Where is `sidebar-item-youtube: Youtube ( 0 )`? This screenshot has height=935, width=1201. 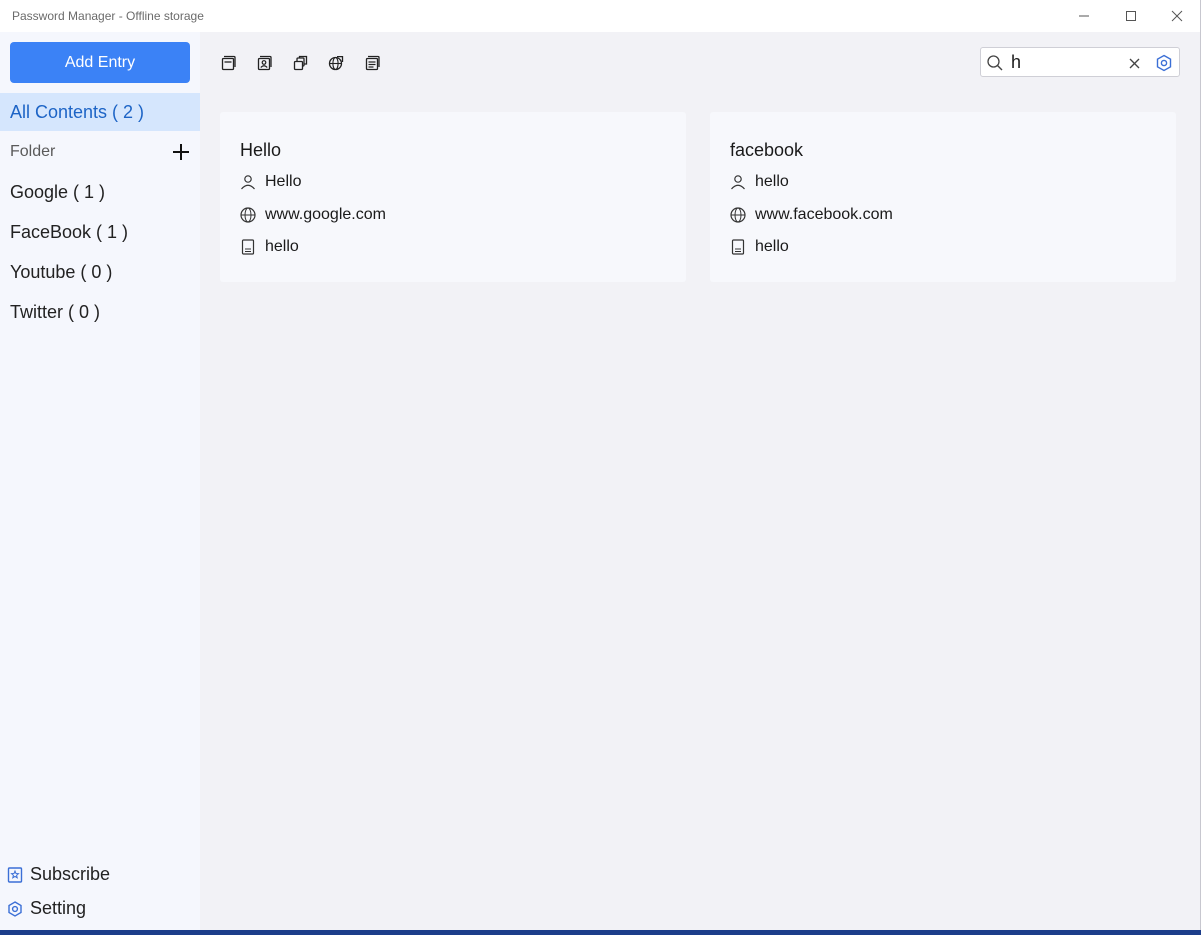
sidebar-item-youtube: Youtube ( 0 ) is located at coordinates (100, 272).